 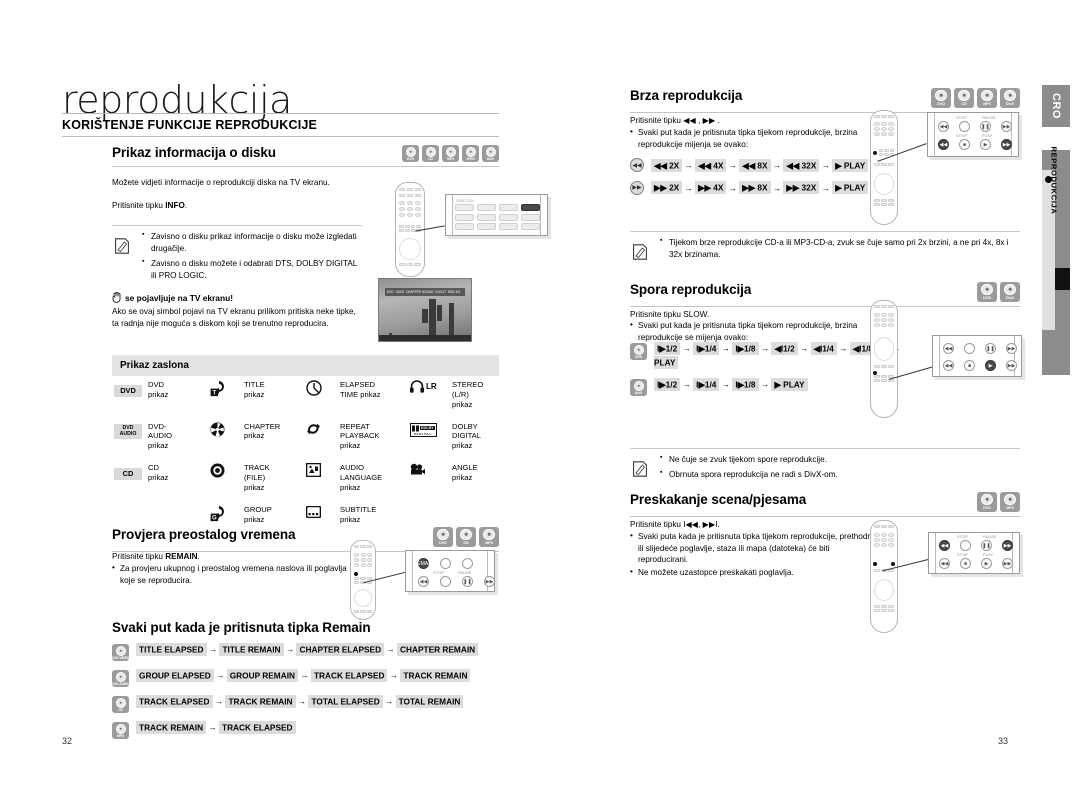 I want to click on step: ◀◀ 32X, so click(x=801, y=165).